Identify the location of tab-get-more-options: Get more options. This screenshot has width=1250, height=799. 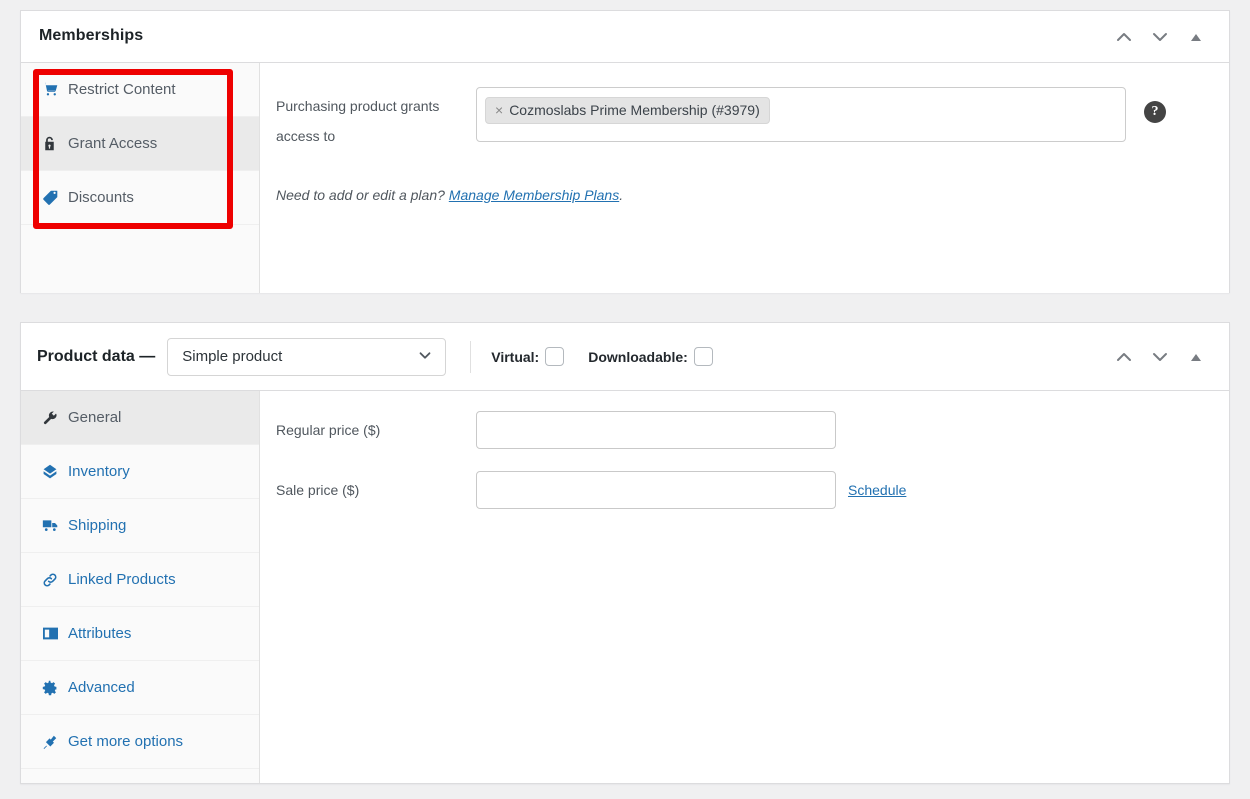
(140, 742).